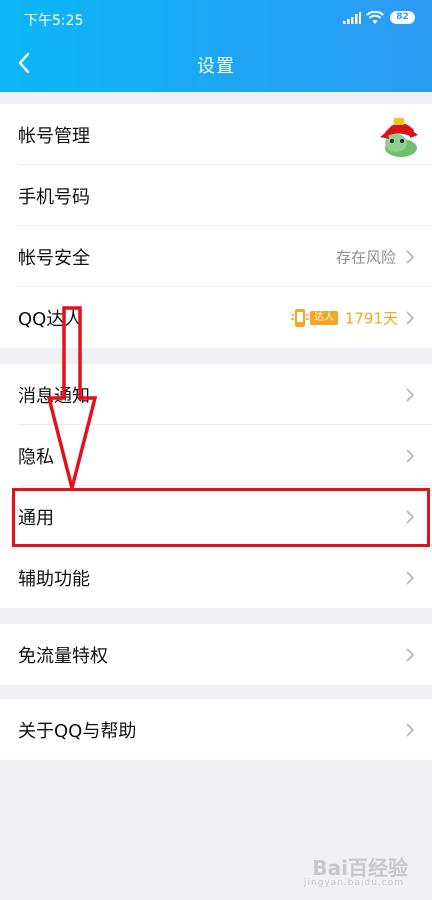 The width and height of the screenshot is (432, 900). I want to click on row-label: 手机号码, so click(54, 197).